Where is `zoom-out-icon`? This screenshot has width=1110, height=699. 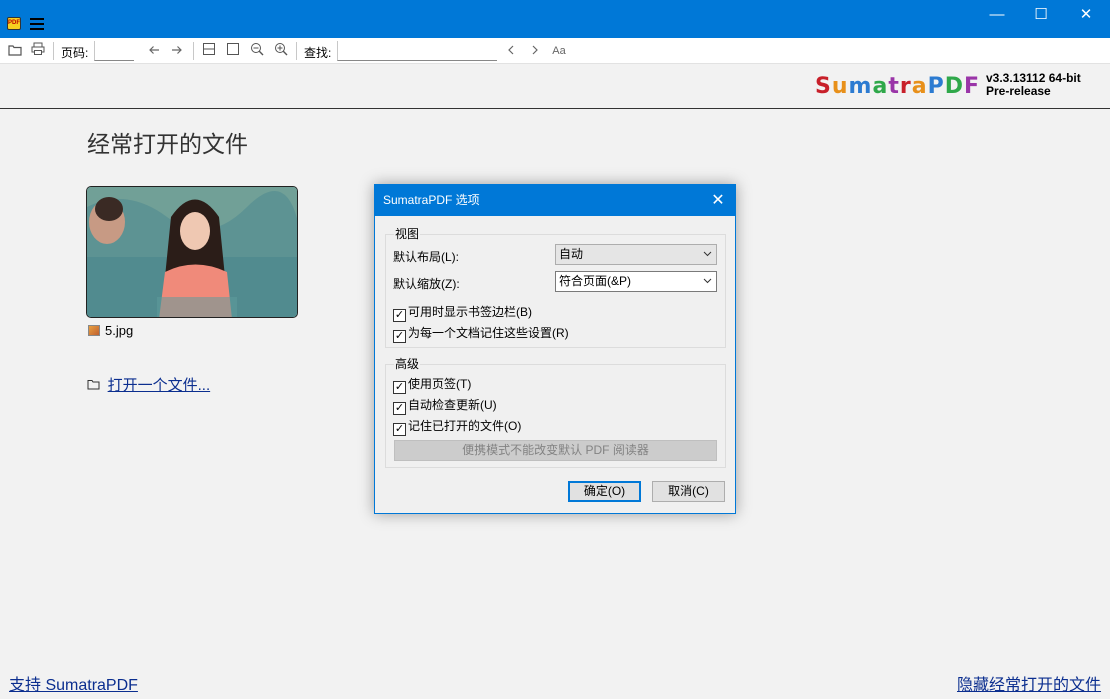
zoom-out-icon is located at coordinates (257, 51).